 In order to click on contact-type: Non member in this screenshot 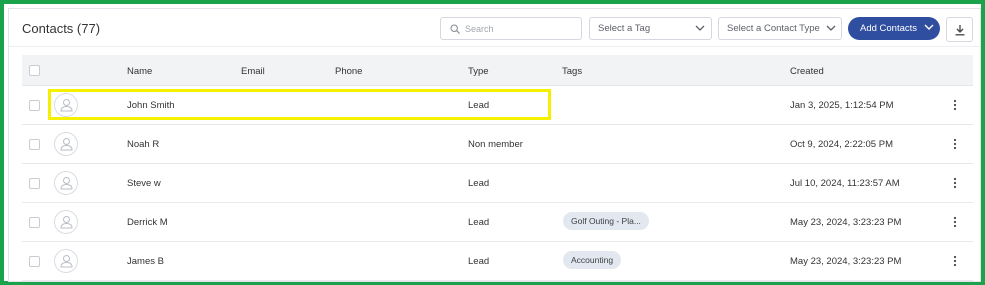, I will do `click(495, 144)`.